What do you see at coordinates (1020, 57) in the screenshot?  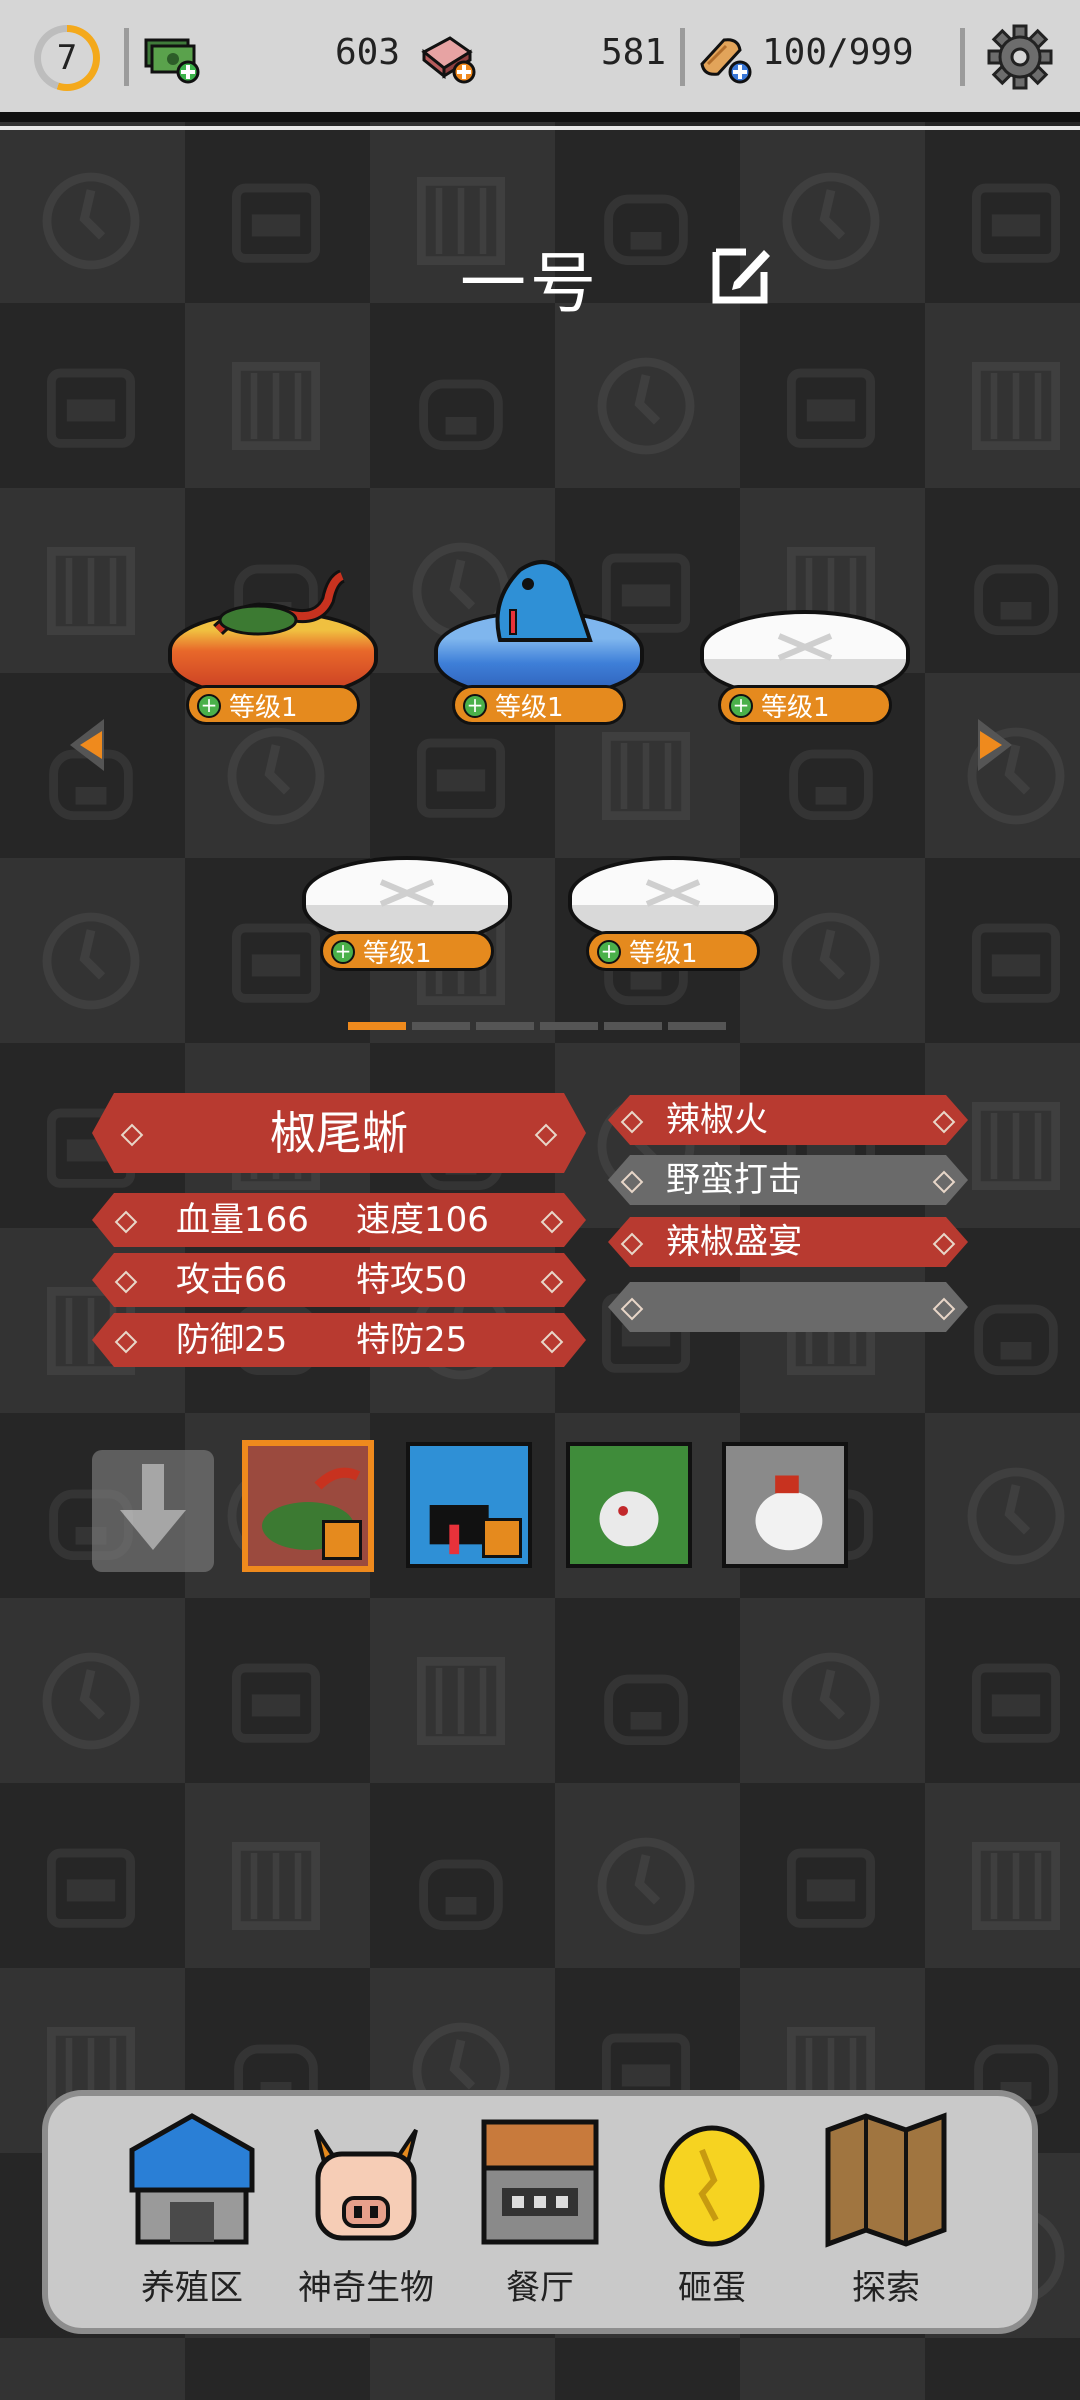 I see `gear-icon` at bounding box center [1020, 57].